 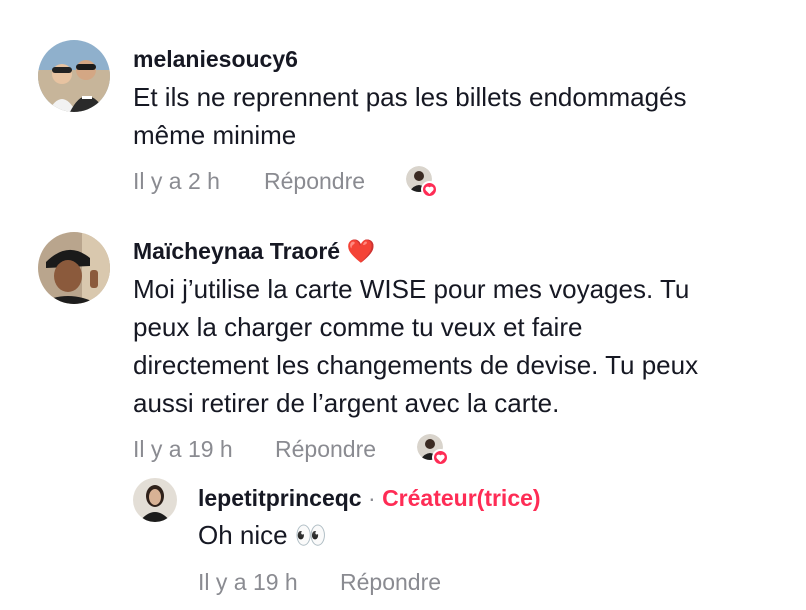 I want to click on heart-emoji-icon: ❤️, so click(x=361, y=251).